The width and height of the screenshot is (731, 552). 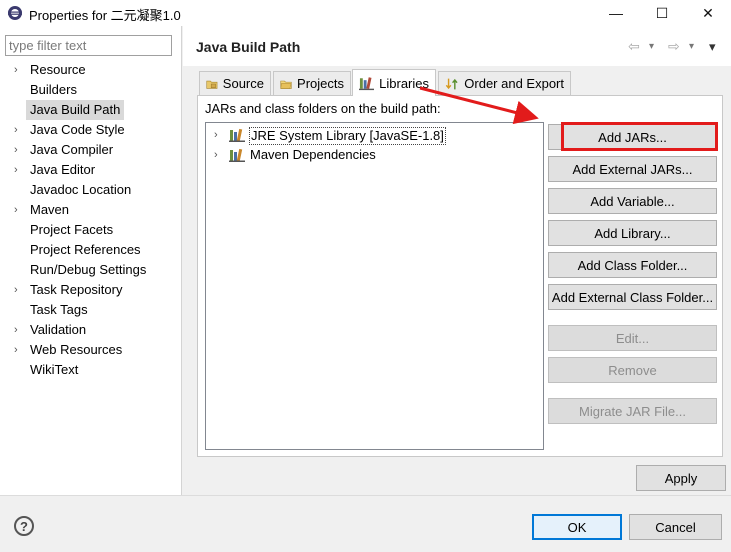 I want to click on sidebar-item-label: Run/Debug Settings, so click(x=88, y=269).